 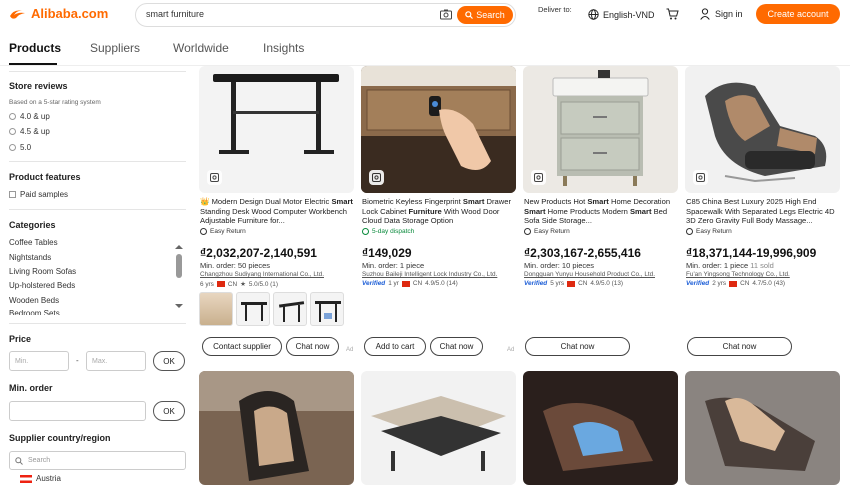 I want to click on supplier-link: Fu'an Yingsong Technology Co., Ltd., so click(x=738, y=274).